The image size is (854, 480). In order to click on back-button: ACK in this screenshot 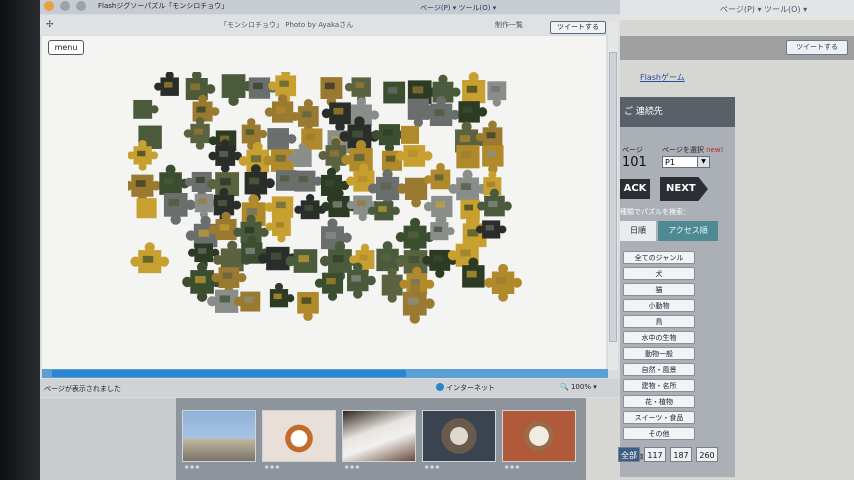, I will do `click(635, 189)`.